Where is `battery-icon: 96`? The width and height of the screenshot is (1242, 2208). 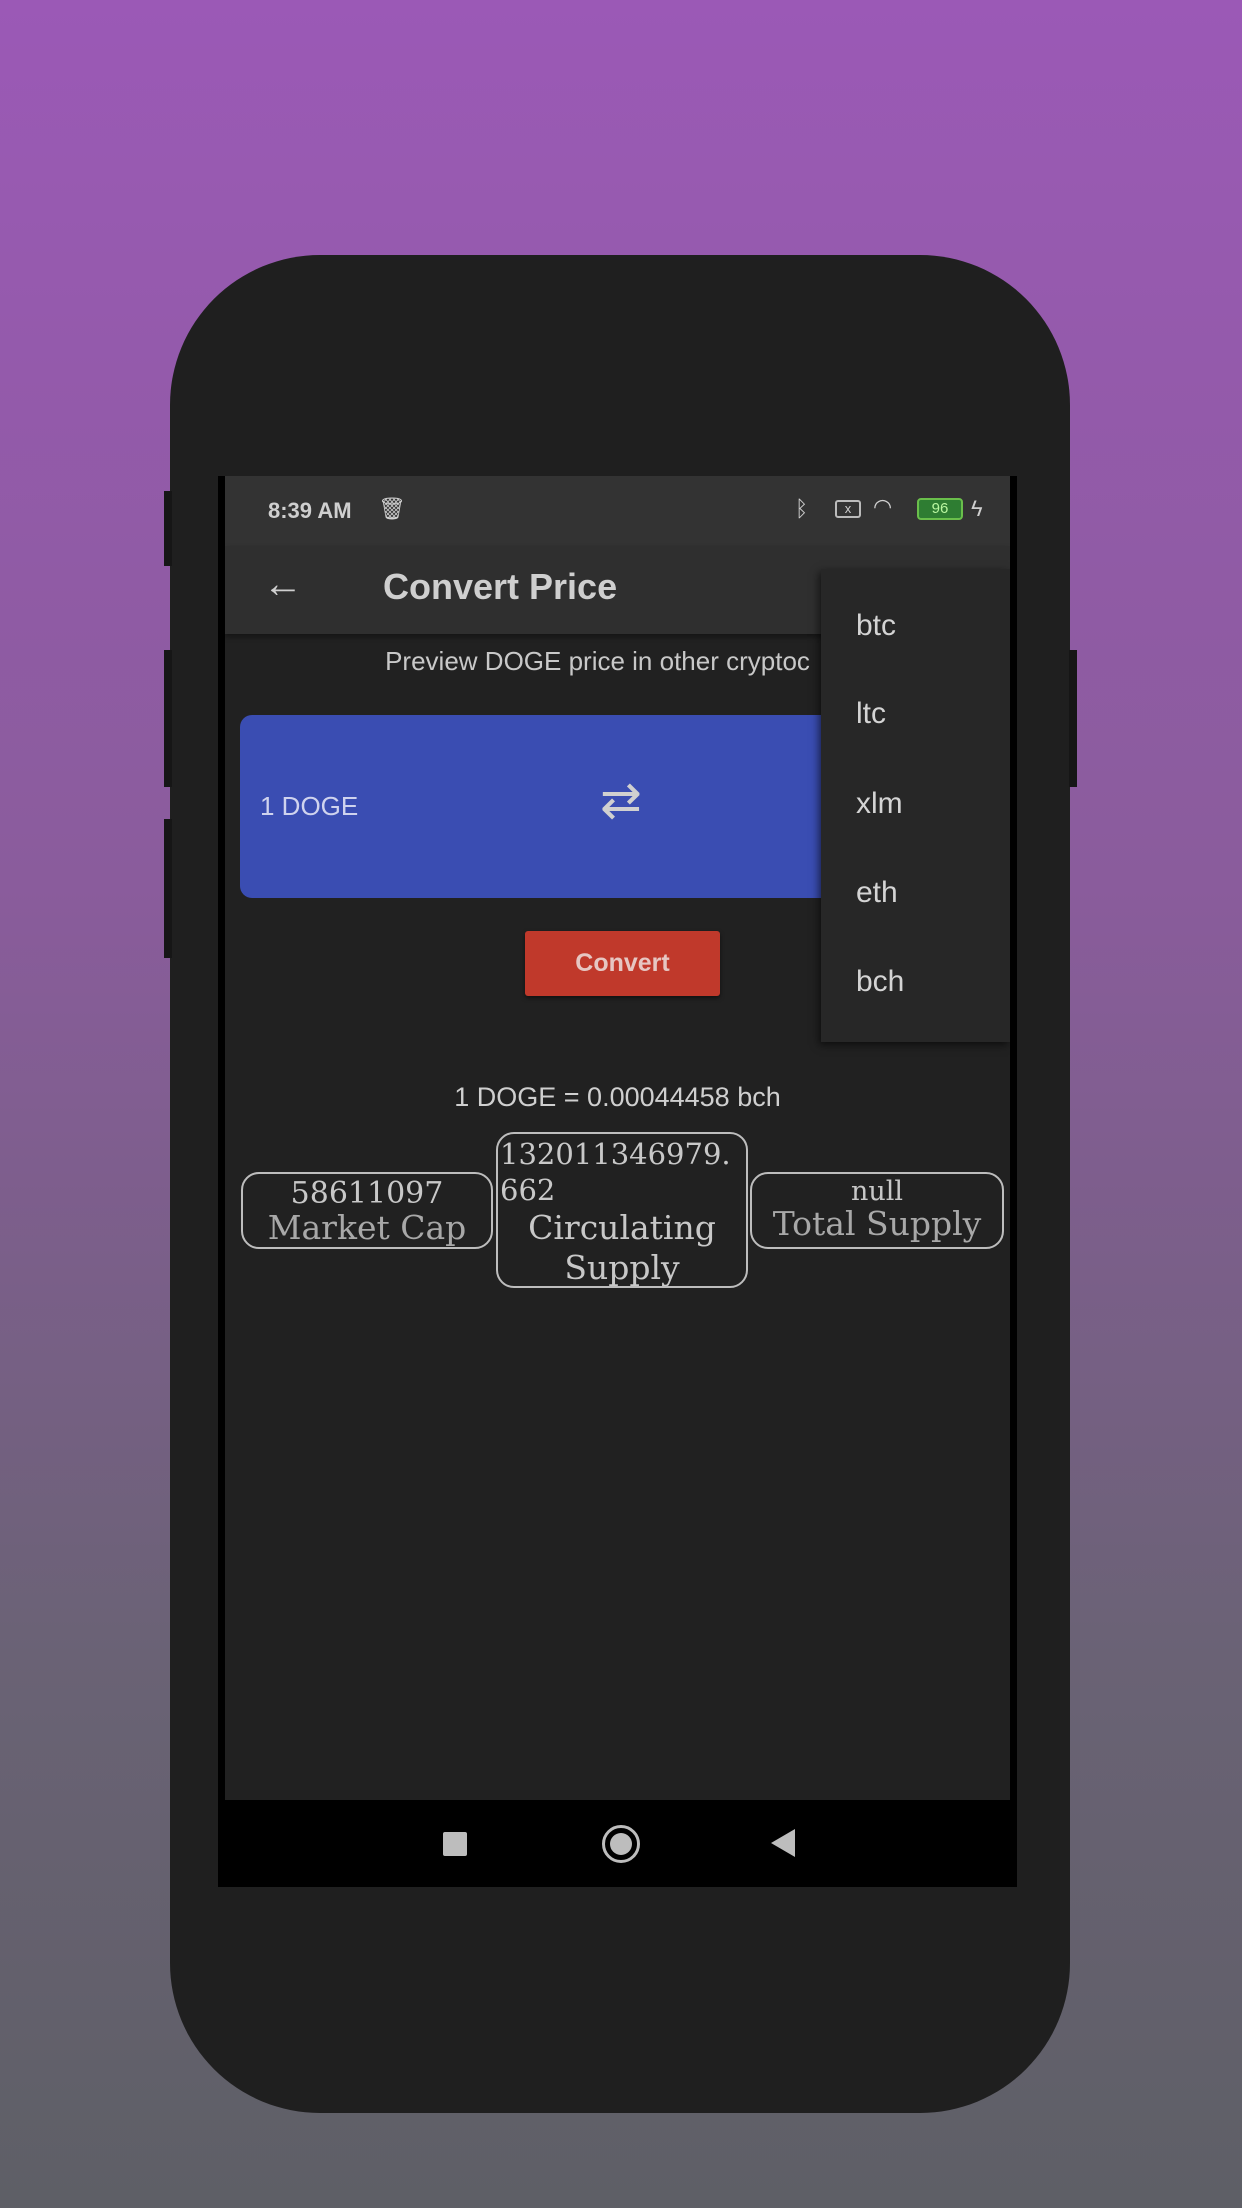 battery-icon: 96 is located at coordinates (940, 509).